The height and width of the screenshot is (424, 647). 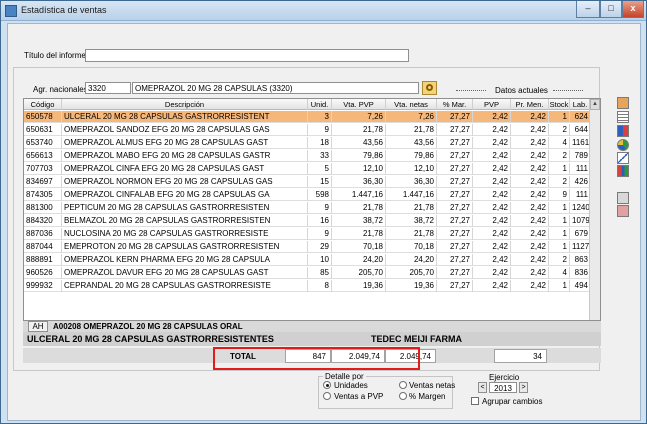 I want to click on radio-ventas-pvp-label: Ventas a PVP, so click(x=358, y=396).